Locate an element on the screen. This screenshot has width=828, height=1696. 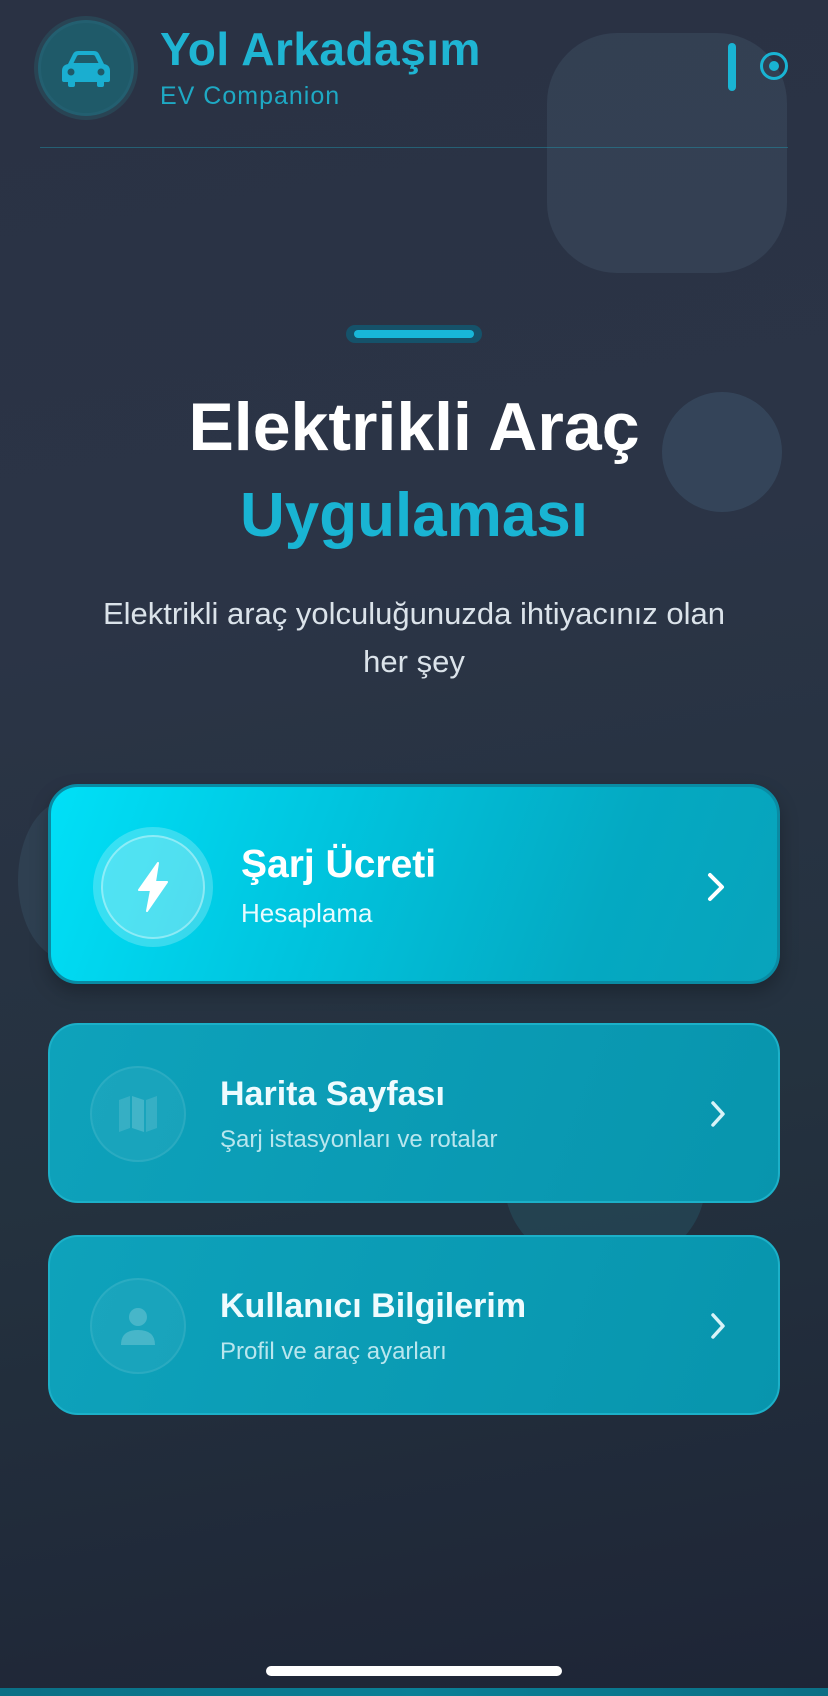
app-subtitle: EV Companion is located at coordinates (250, 96).